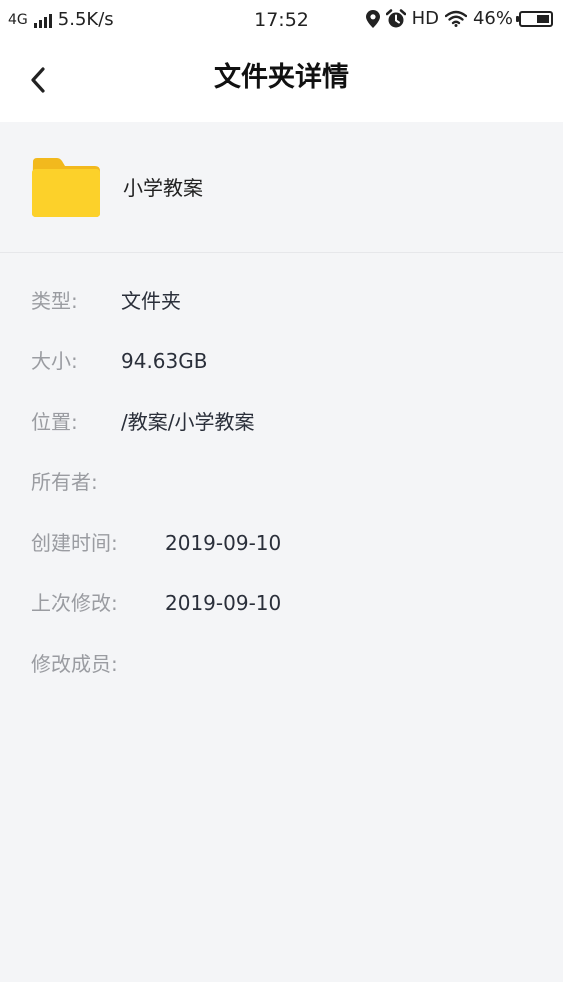 This screenshot has width=563, height=982. I want to click on wifi-icon, so click(455, 18).